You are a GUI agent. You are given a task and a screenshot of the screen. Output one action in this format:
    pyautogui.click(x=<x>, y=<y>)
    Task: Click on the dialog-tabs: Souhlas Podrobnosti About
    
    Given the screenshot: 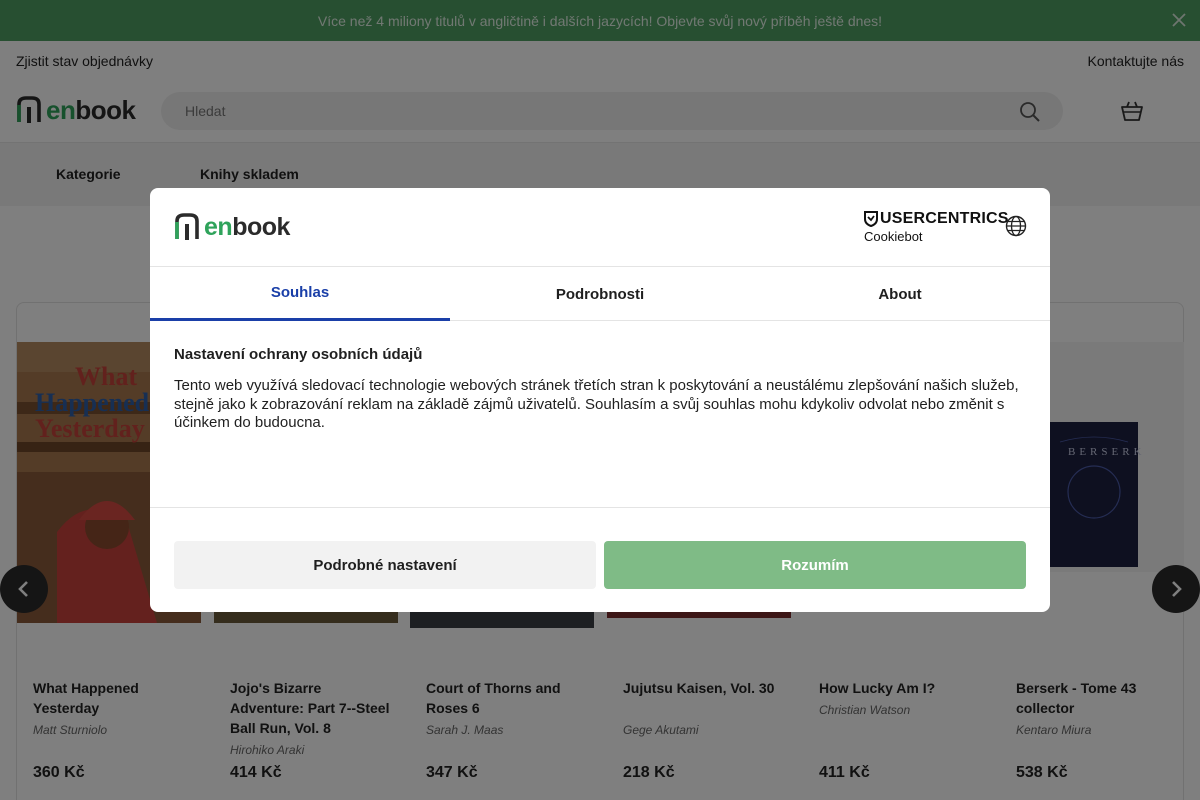 What is the action you would take?
    pyautogui.click(x=600, y=294)
    